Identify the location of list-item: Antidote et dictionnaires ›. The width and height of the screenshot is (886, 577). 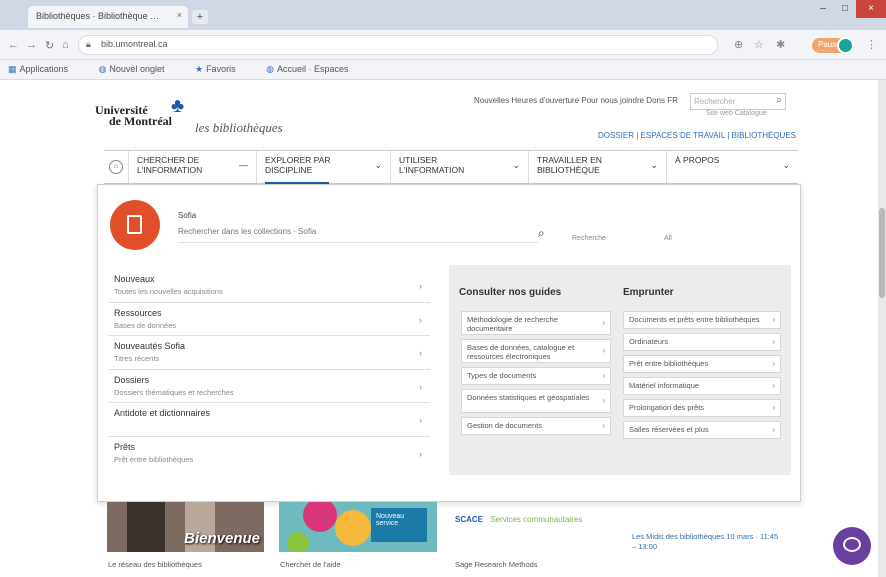
(269, 420).